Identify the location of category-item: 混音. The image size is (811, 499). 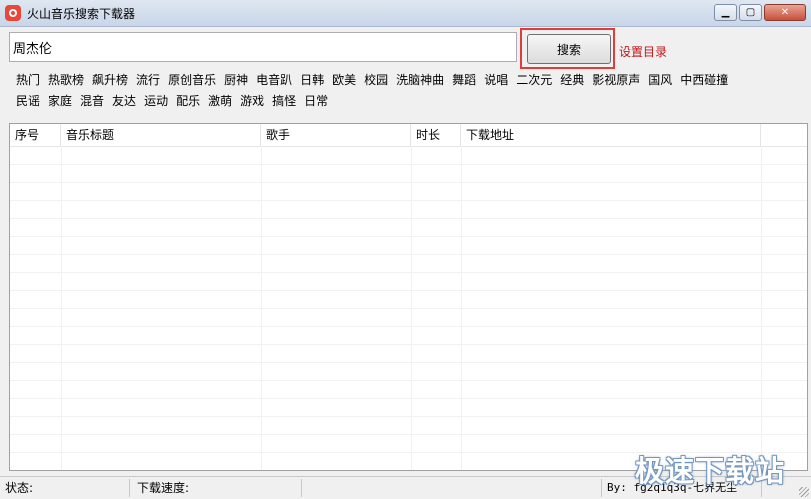
(92, 100).